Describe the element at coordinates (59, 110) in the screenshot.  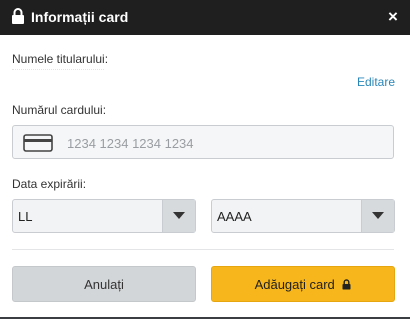
I see `card-number-label: Numărul cardului:` at that location.